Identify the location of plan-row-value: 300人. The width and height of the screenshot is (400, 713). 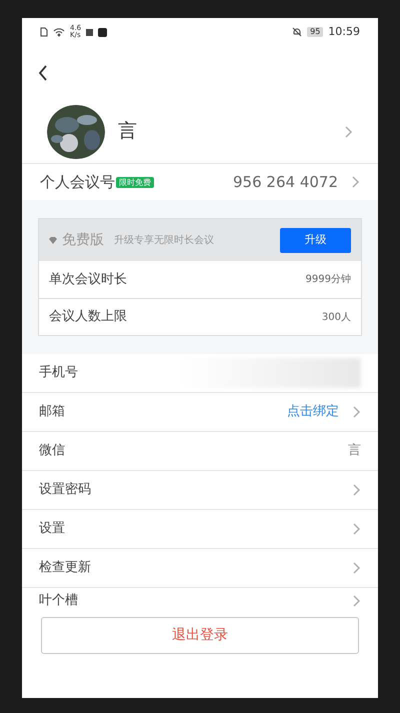
(336, 317).